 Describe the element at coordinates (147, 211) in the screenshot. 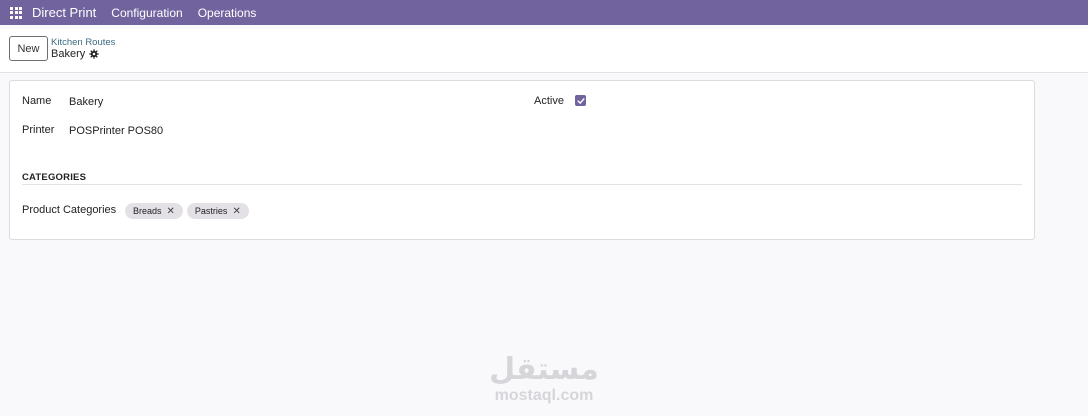

I see `tag-label: Breads` at that location.